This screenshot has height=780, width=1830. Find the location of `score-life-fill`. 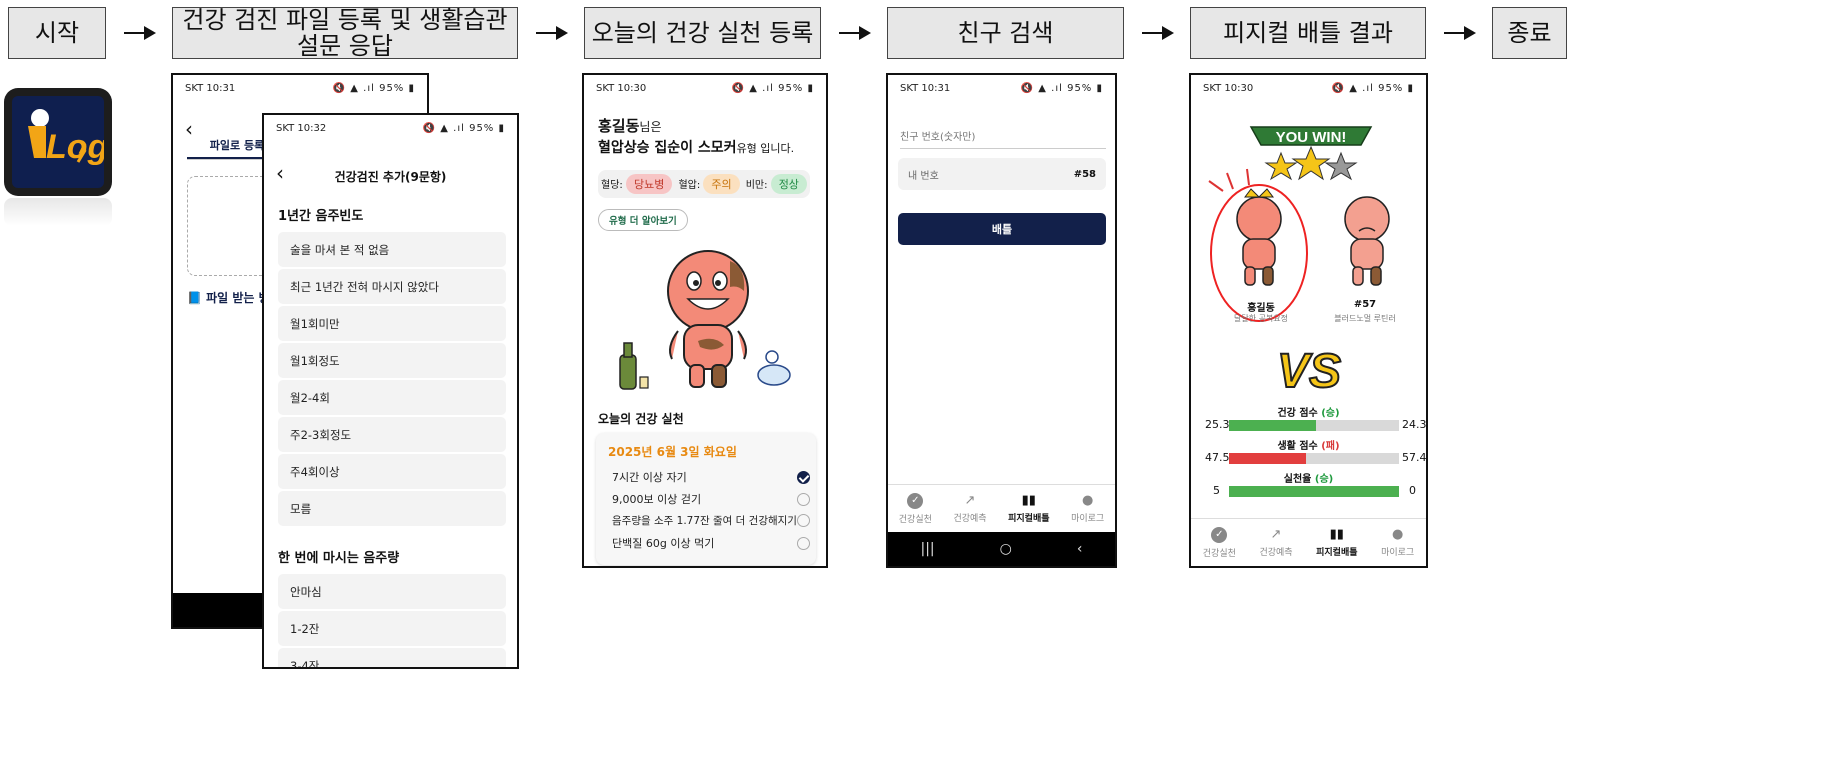

score-life-fill is located at coordinates (1267, 458).